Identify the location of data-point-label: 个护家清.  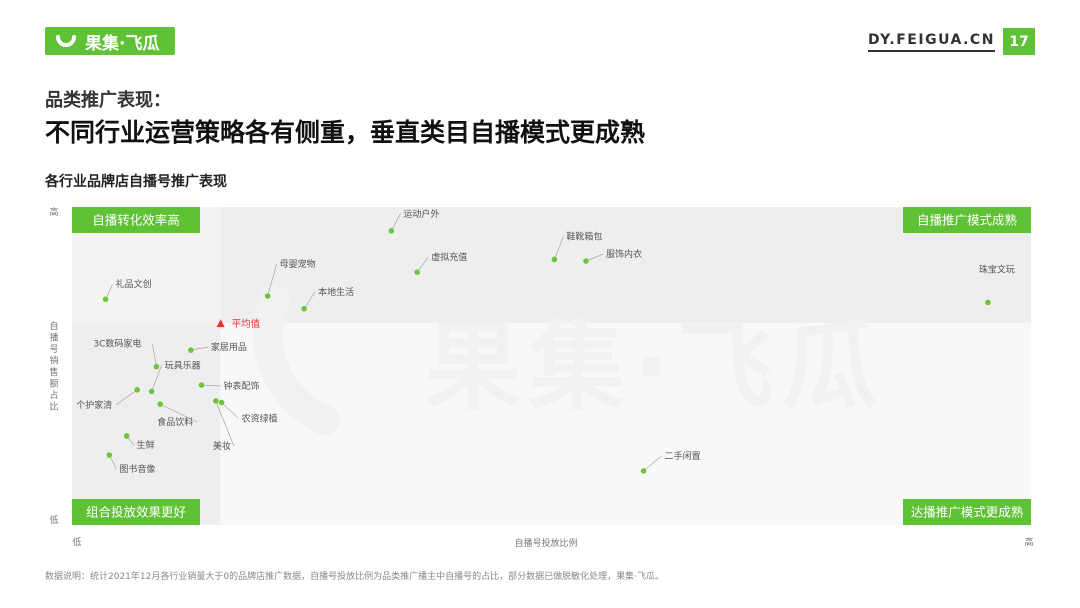
(94, 405).